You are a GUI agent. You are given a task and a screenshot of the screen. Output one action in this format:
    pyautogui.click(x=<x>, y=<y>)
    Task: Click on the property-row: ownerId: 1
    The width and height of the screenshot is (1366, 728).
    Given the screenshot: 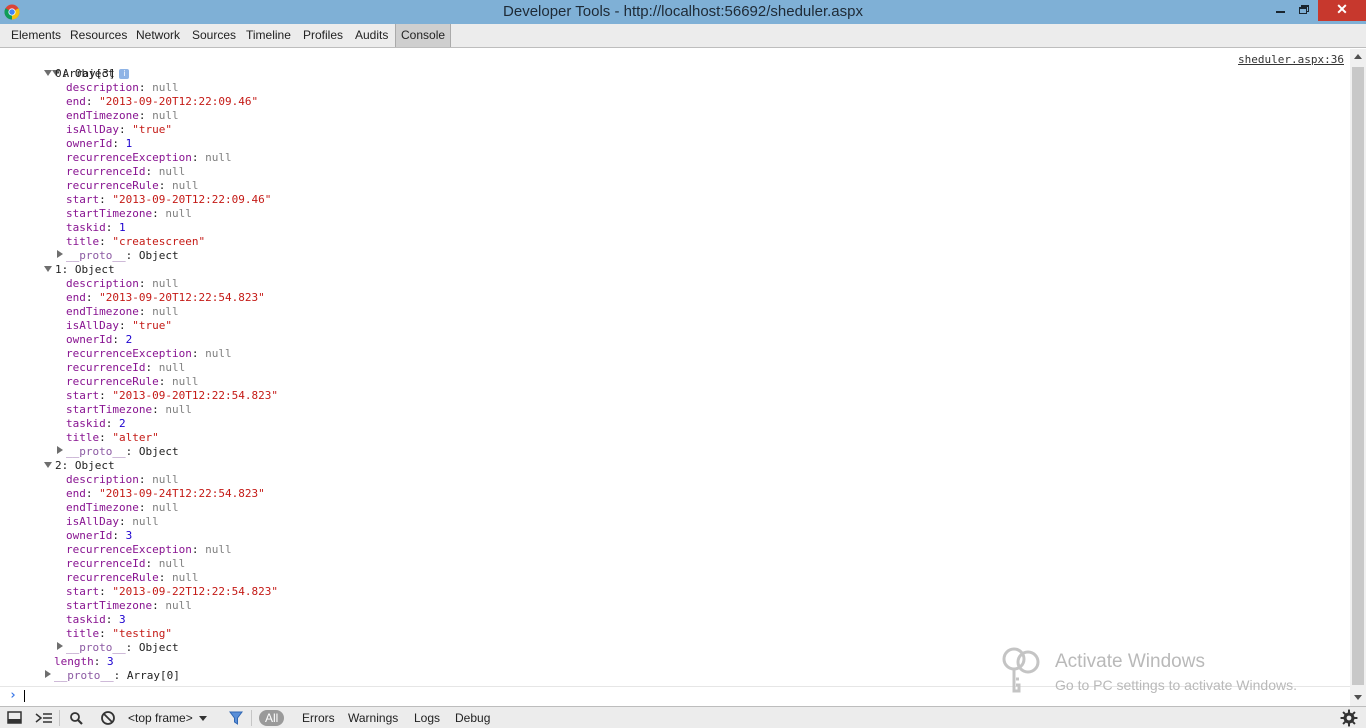 What is the action you would take?
    pyautogui.click(x=99, y=143)
    